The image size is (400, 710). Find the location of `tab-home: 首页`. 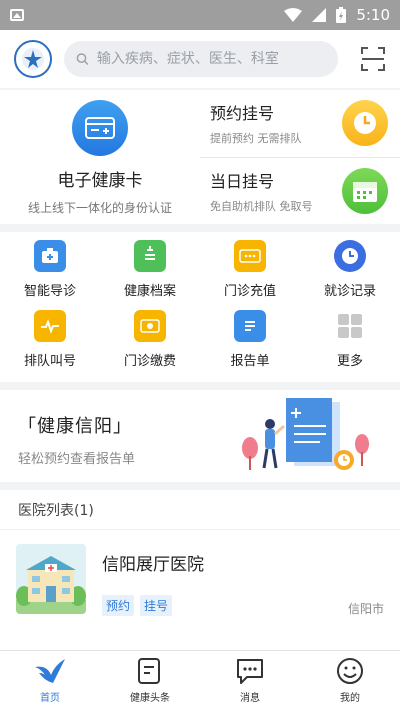

tab-home: 首页 is located at coordinates (50, 680).